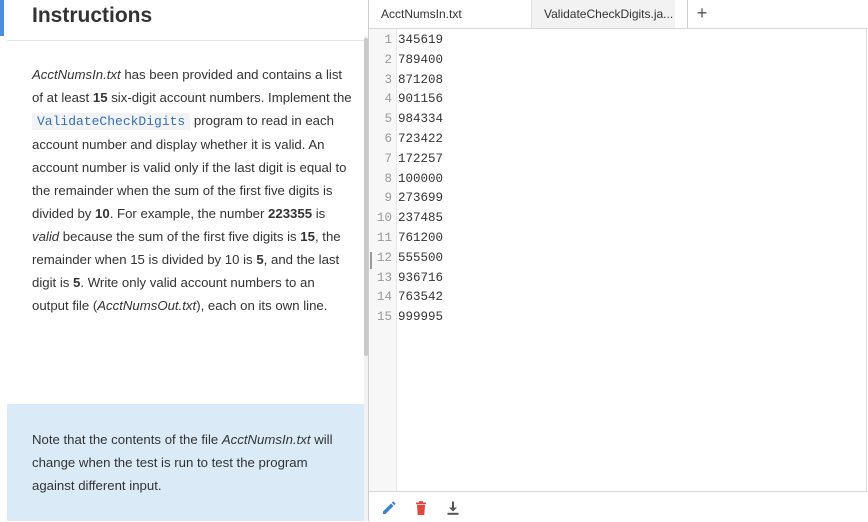 The height and width of the screenshot is (522, 868). I want to click on code-line: 8 100000, so click(614, 179).